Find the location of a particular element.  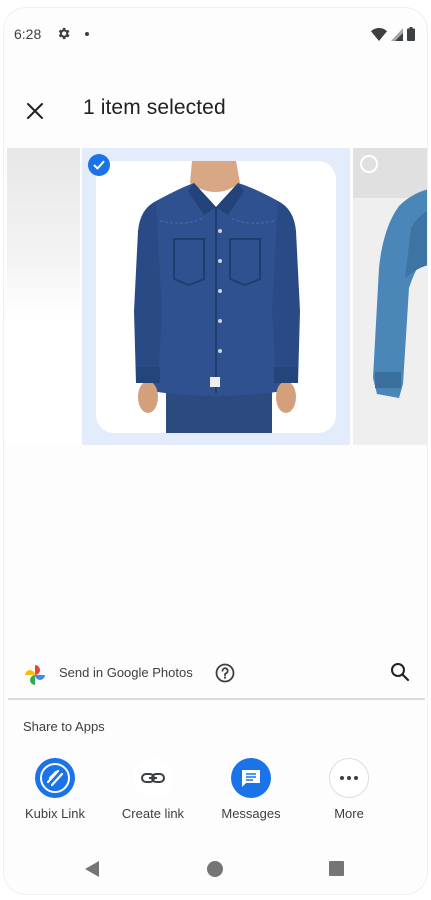

check-empty-icon is located at coordinates (369, 164).